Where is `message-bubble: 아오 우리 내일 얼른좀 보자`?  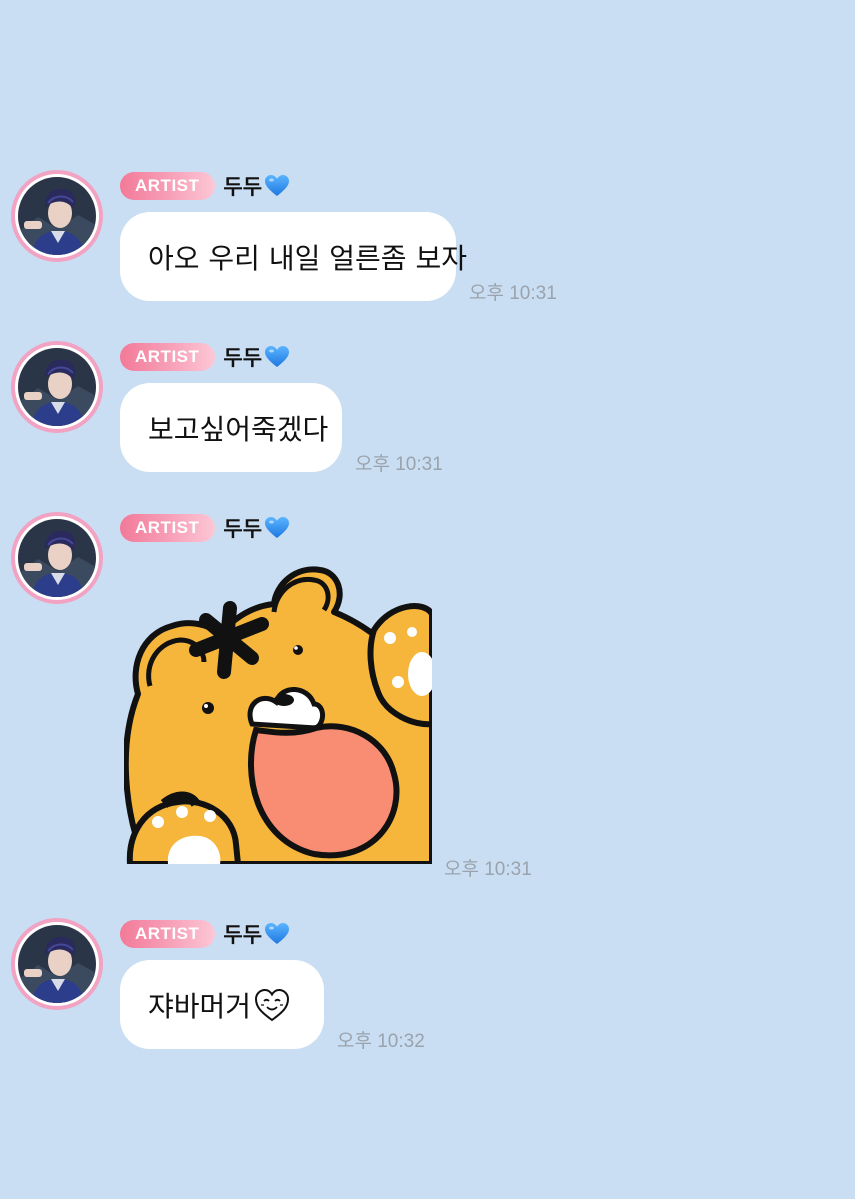
message-bubble: 아오 우리 내일 얼른좀 보자 is located at coordinates (293, 256).